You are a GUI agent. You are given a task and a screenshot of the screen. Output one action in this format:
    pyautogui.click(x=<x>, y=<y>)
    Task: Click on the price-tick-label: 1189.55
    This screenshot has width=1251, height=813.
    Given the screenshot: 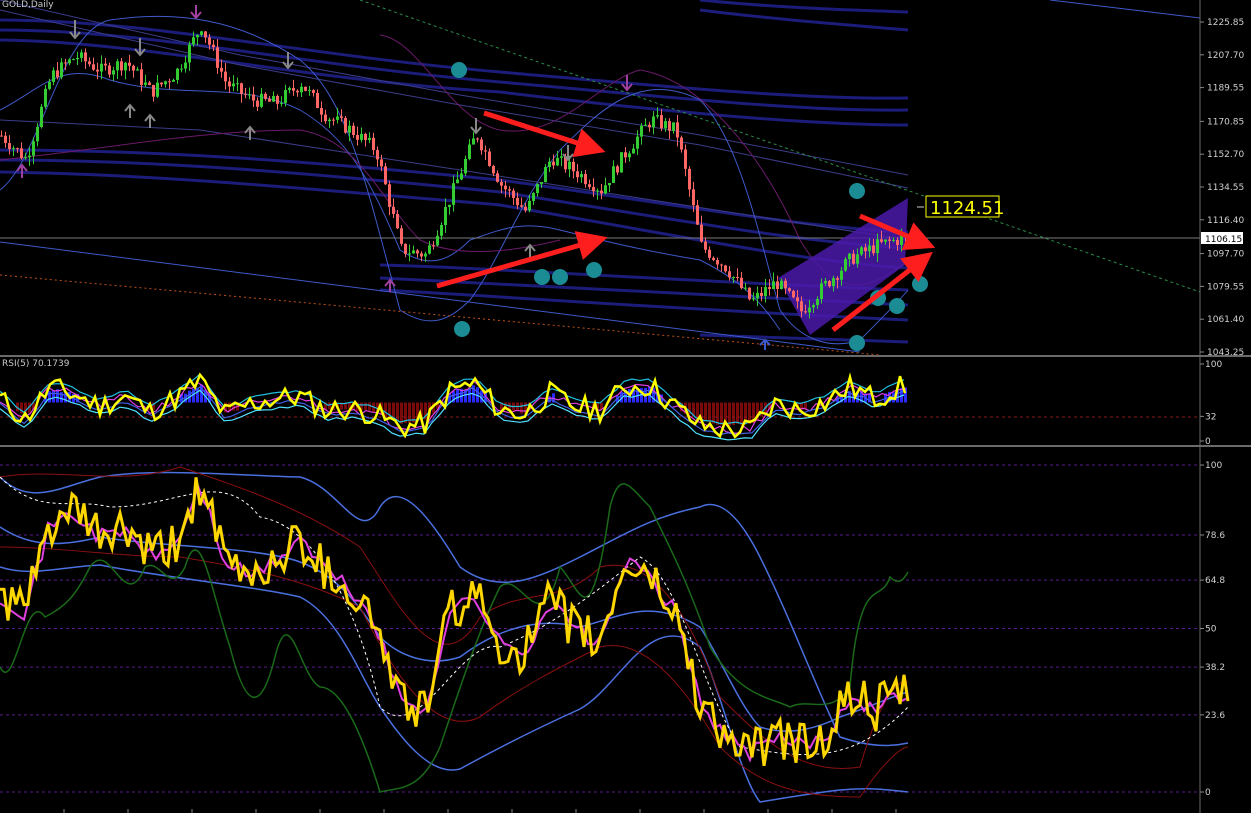 What is the action you would take?
    pyautogui.click(x=1225, y=89)
    